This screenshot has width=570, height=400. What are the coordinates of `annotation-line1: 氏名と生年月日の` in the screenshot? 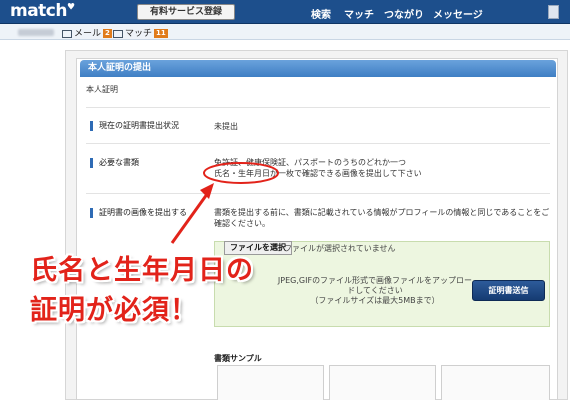 It's located at (142, 270).